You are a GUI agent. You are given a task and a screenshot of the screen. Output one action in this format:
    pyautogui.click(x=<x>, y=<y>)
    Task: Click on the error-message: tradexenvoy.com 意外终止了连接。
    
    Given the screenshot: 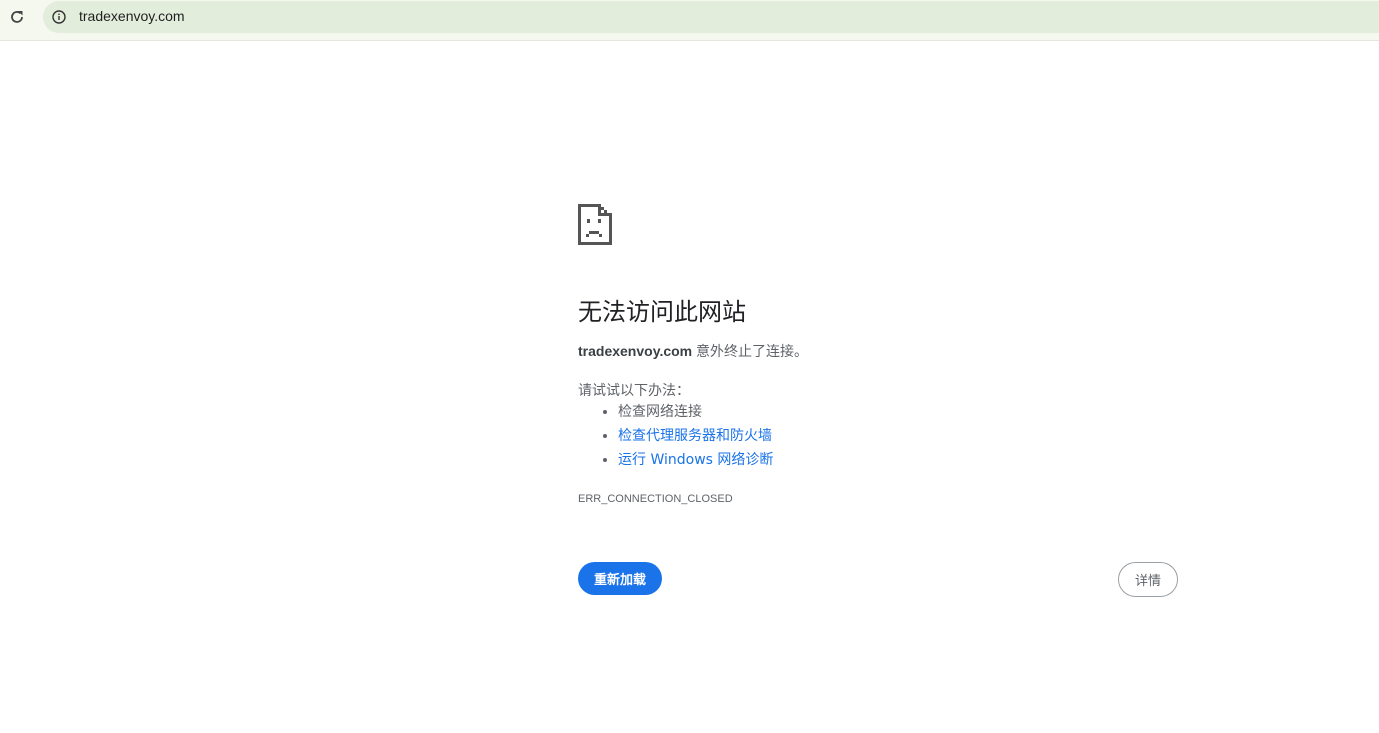 What is the action you would take?
    pyautogui.click(x=693, y=351)
    